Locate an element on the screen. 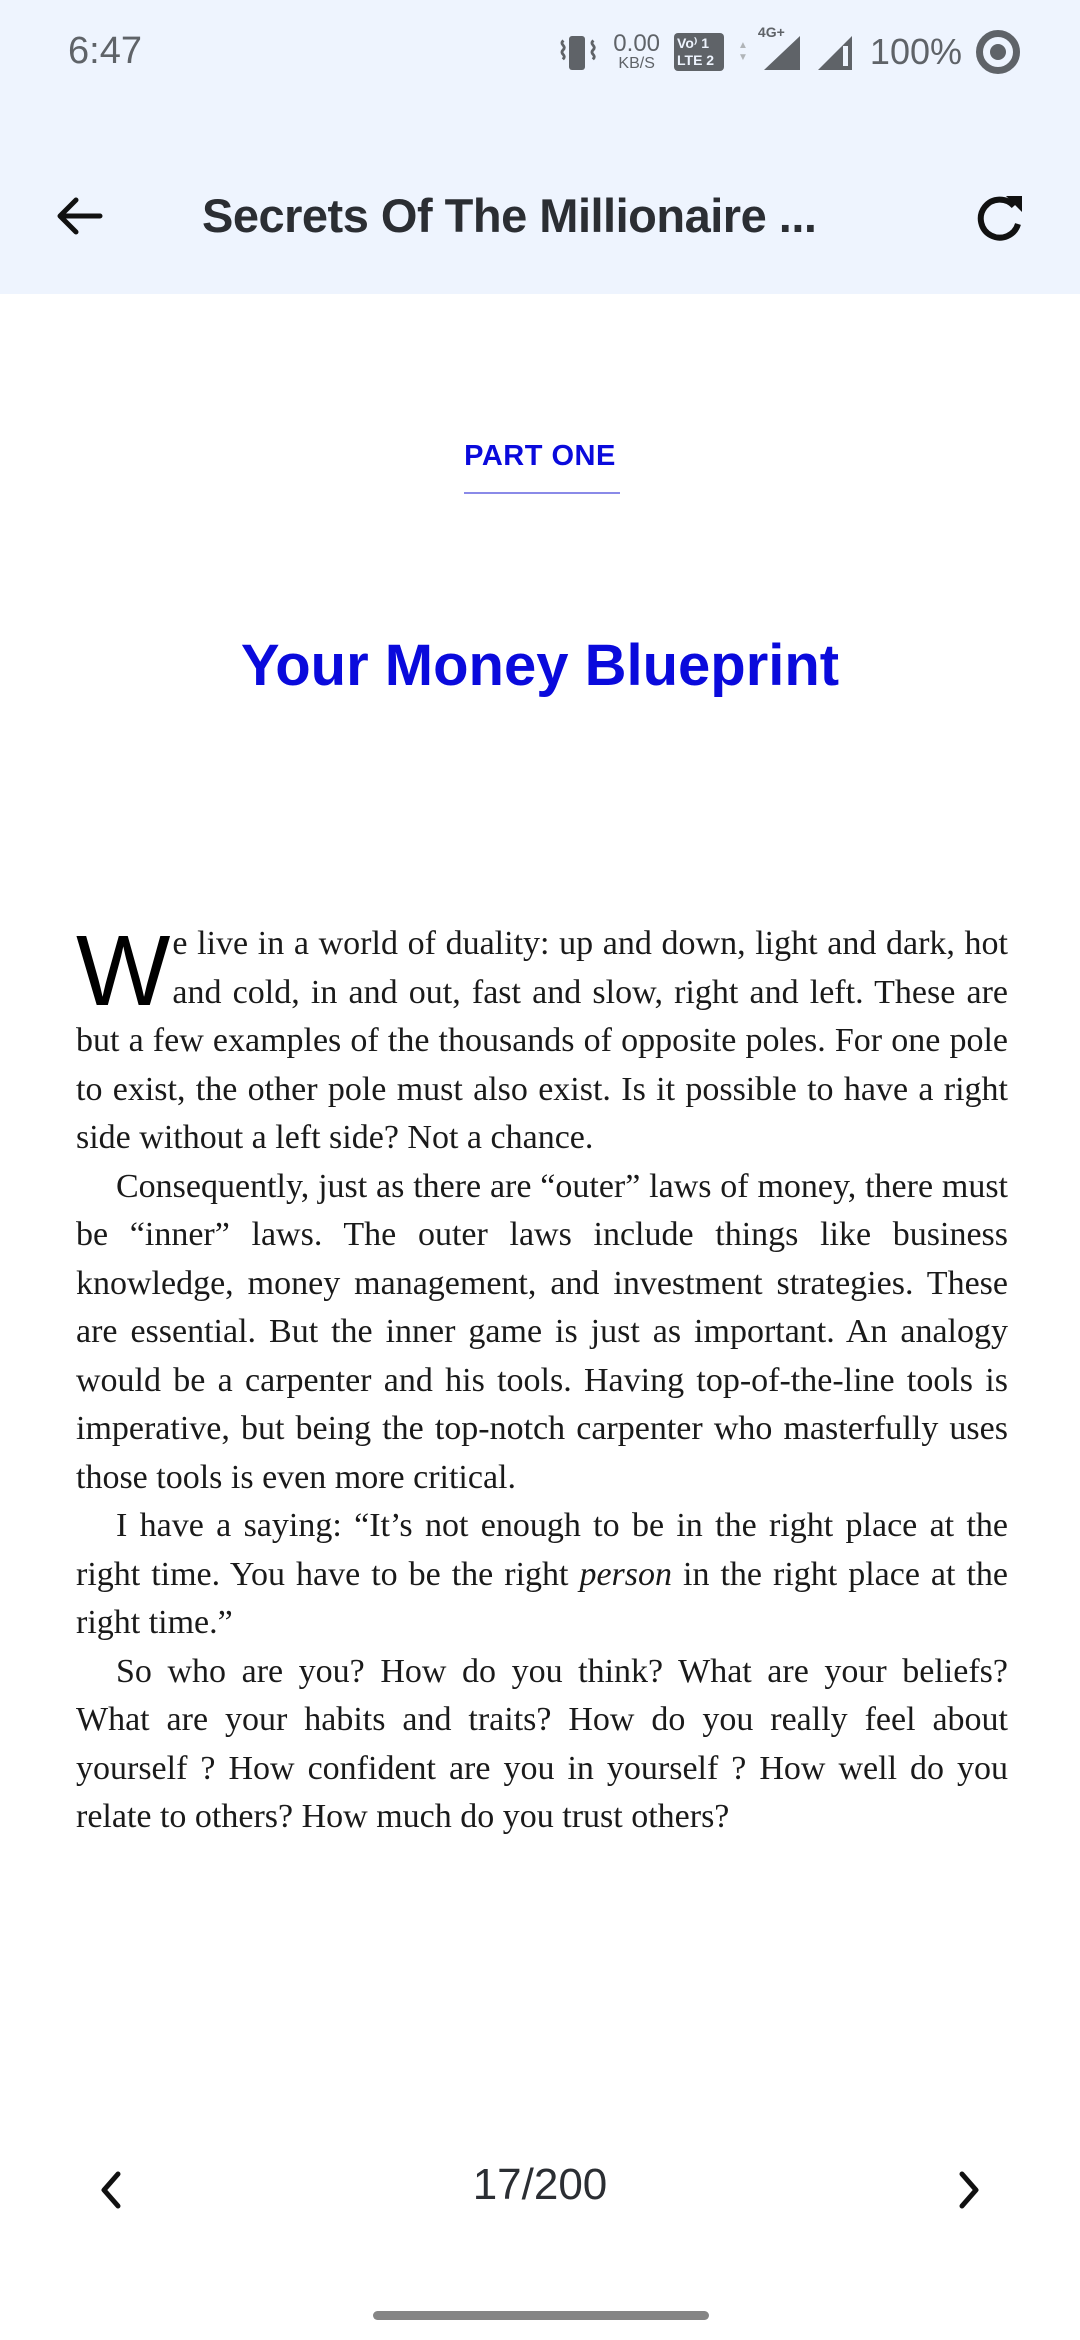  volte-icon: Vo⁾ 1 LTE 2 is located at coordinates (699, 52).